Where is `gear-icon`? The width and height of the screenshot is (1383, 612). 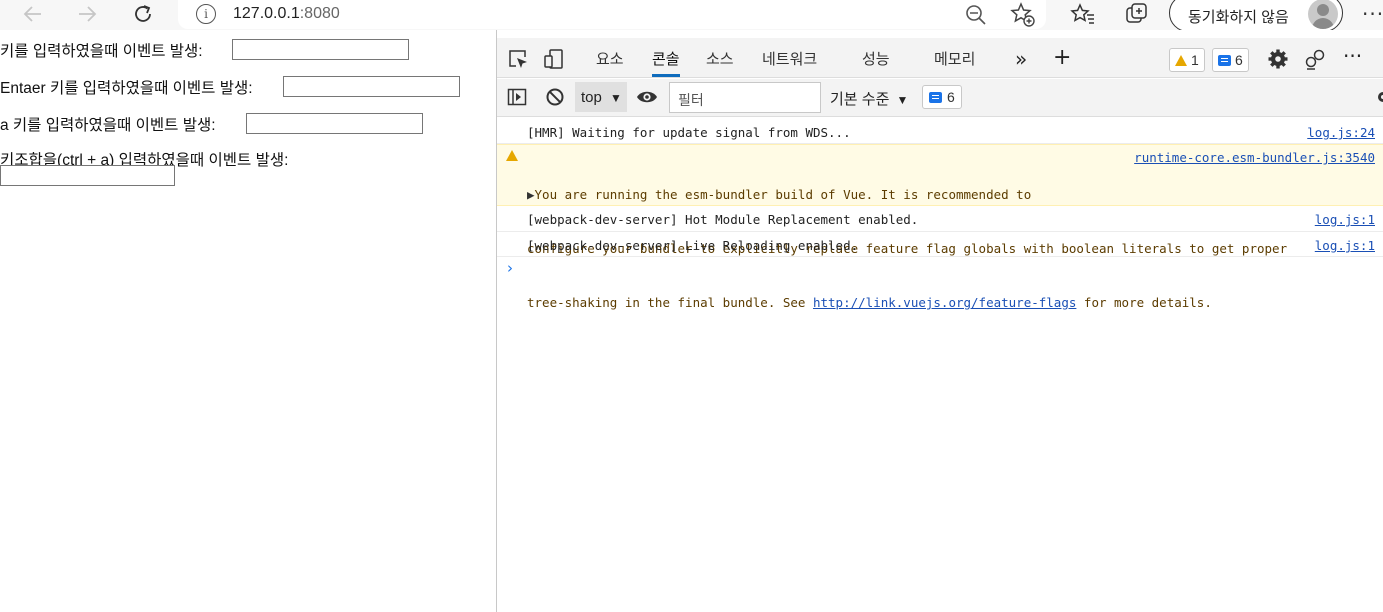 gear-icon is located at coordinates (1278, 61).